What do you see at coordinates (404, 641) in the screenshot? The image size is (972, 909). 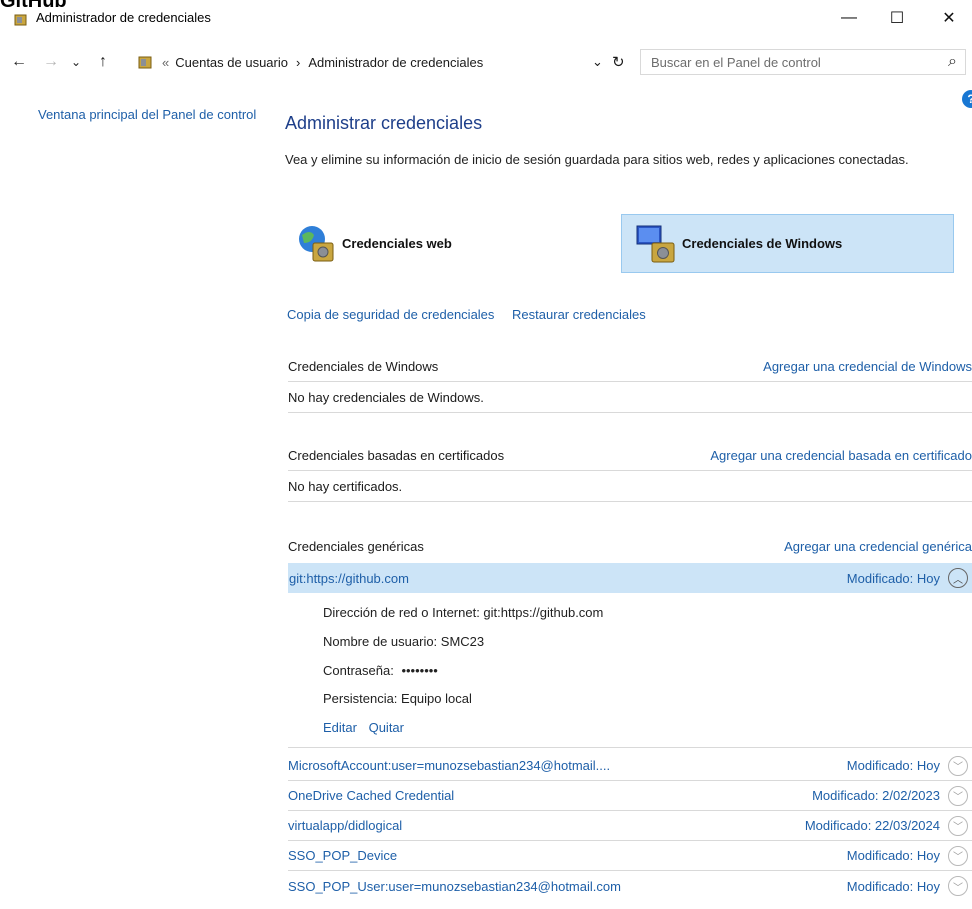 I see `detail-username: Nombre de usuario: SMC23` at bounding box center [404, 641].